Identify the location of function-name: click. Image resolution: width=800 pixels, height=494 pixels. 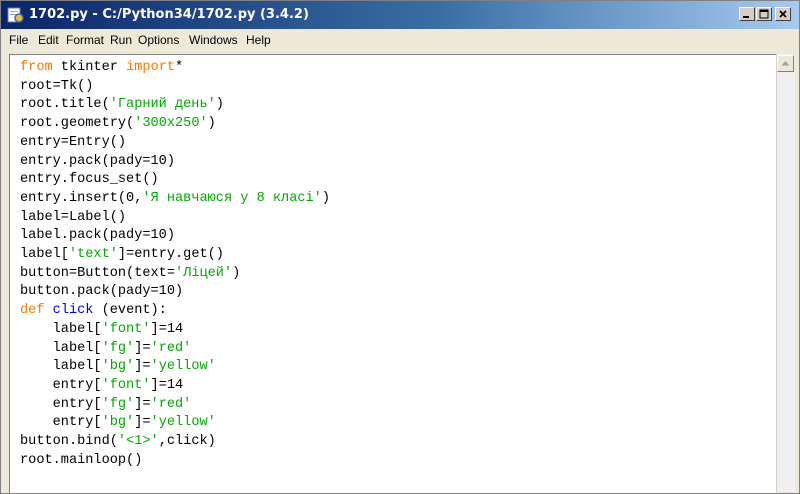
(73, 311).